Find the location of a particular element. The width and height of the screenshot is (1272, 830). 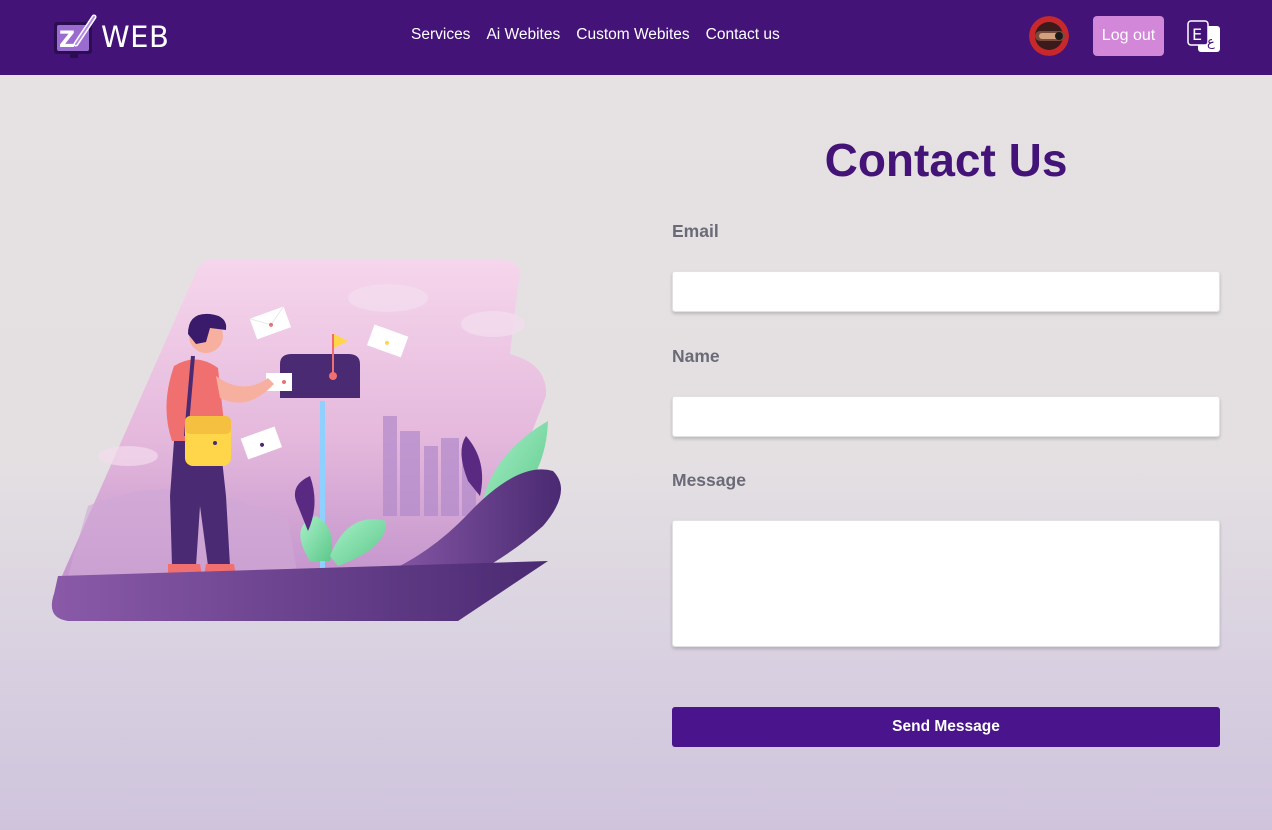

brand-logo-link: Z WEB is located at coordinates (110, 37).